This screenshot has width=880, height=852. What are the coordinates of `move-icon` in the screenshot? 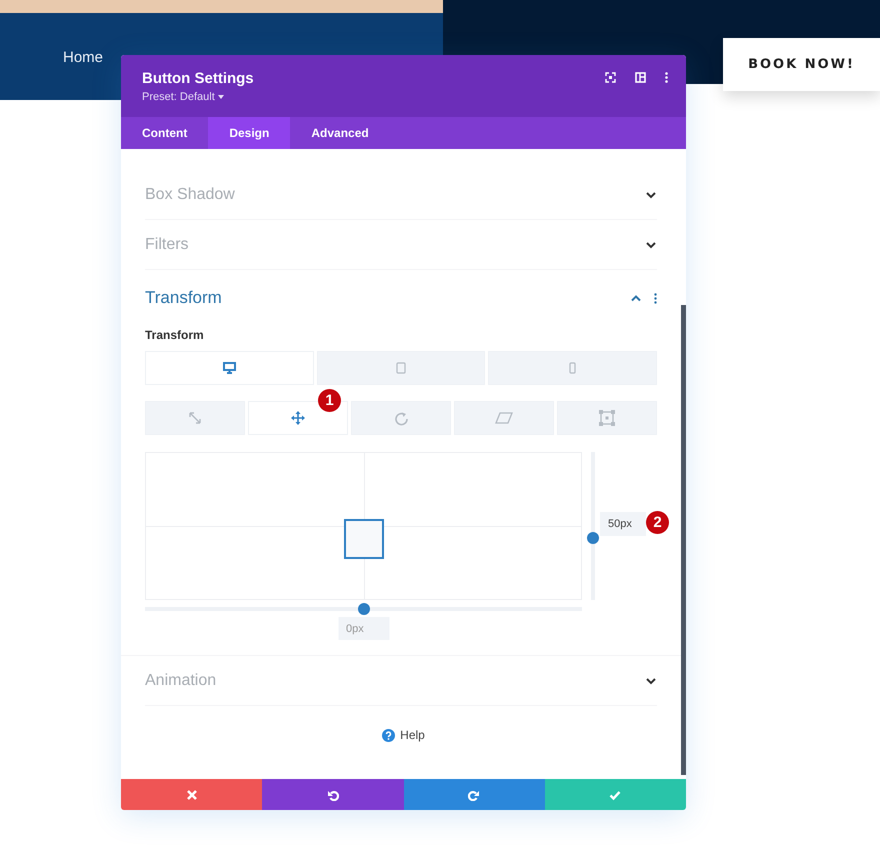 It's located at (298, 418).